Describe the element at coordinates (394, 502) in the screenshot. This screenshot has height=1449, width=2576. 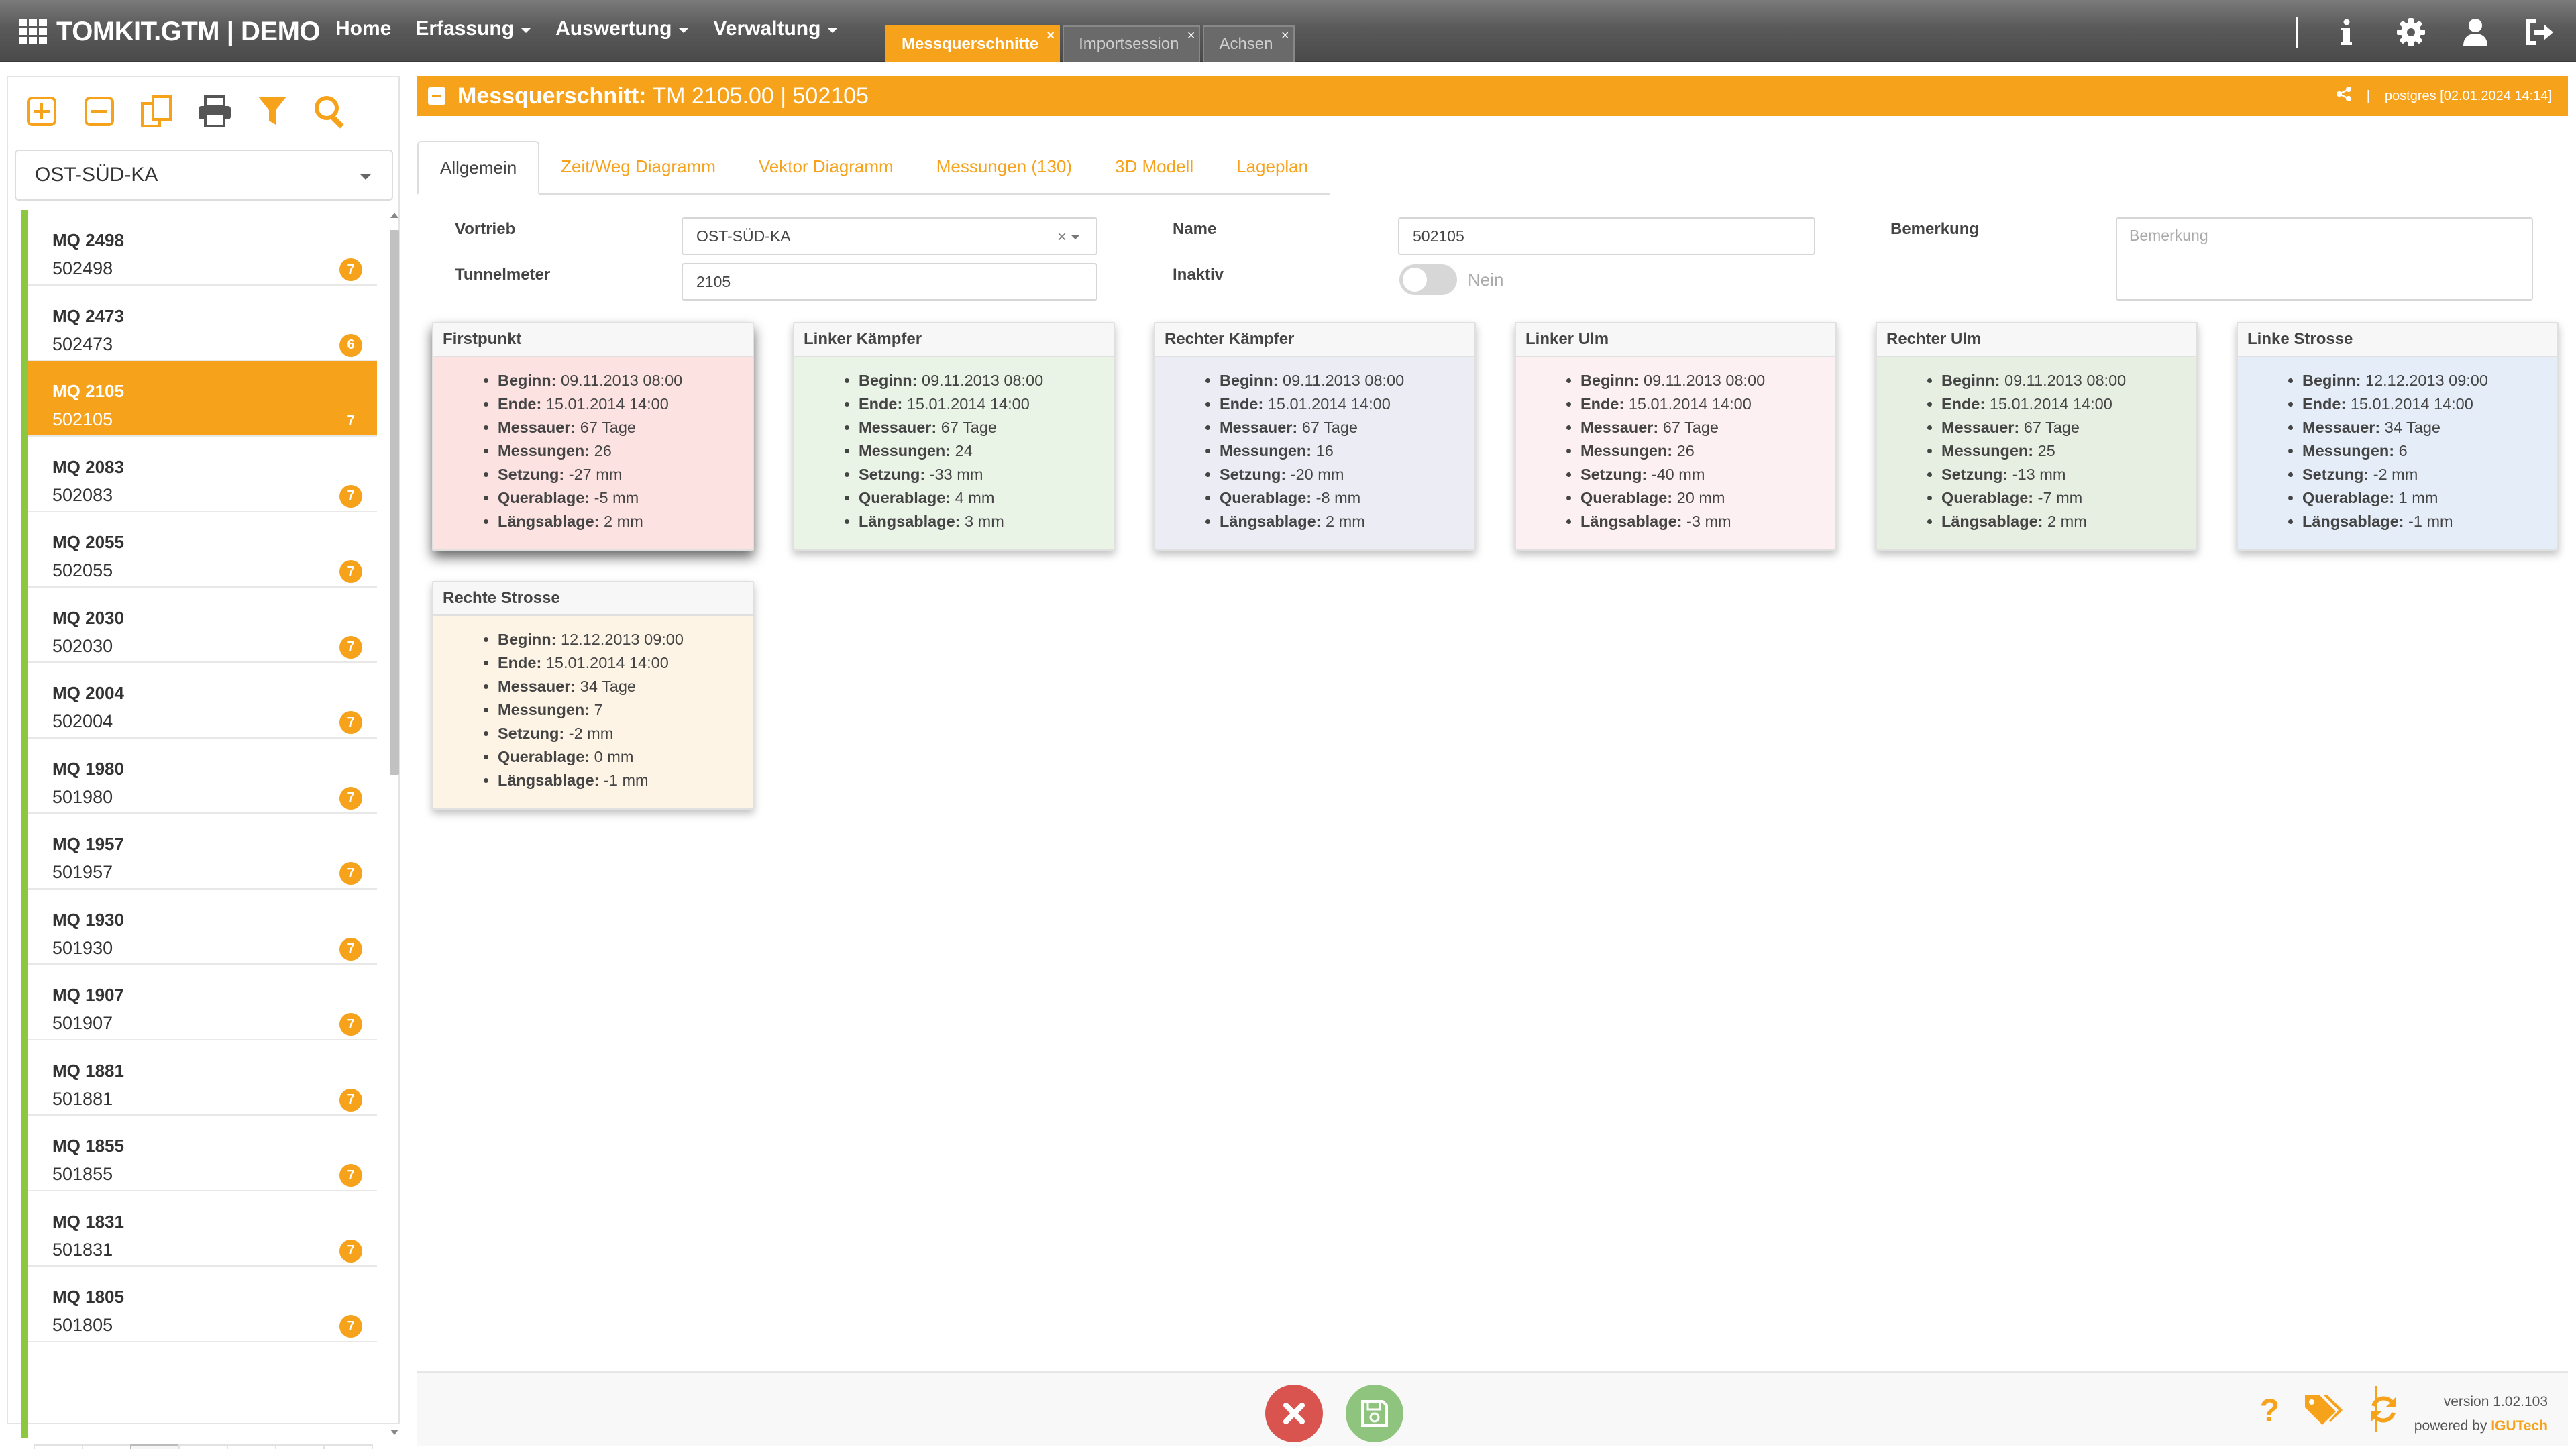
I see `scroll-thumb` at that location.